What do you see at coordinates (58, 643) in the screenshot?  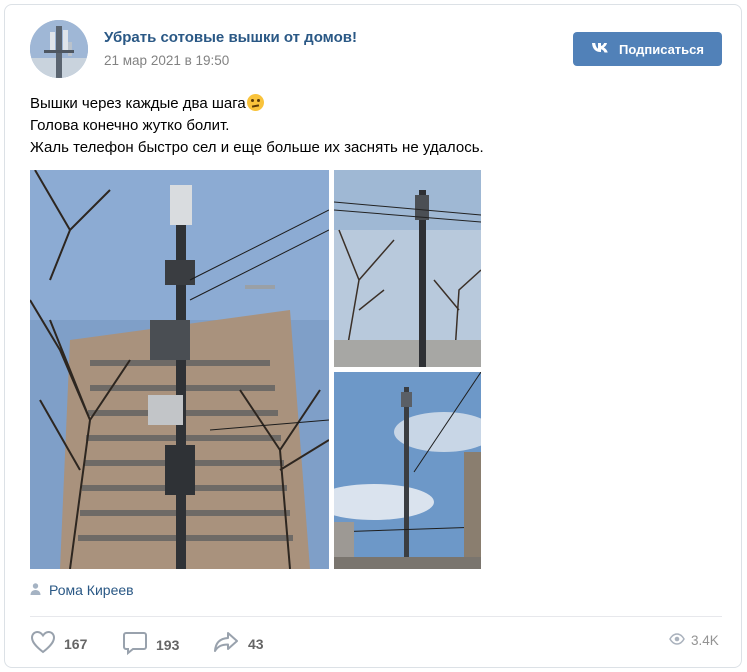 I see `like-button: 167` at bounding box center [58, 643].